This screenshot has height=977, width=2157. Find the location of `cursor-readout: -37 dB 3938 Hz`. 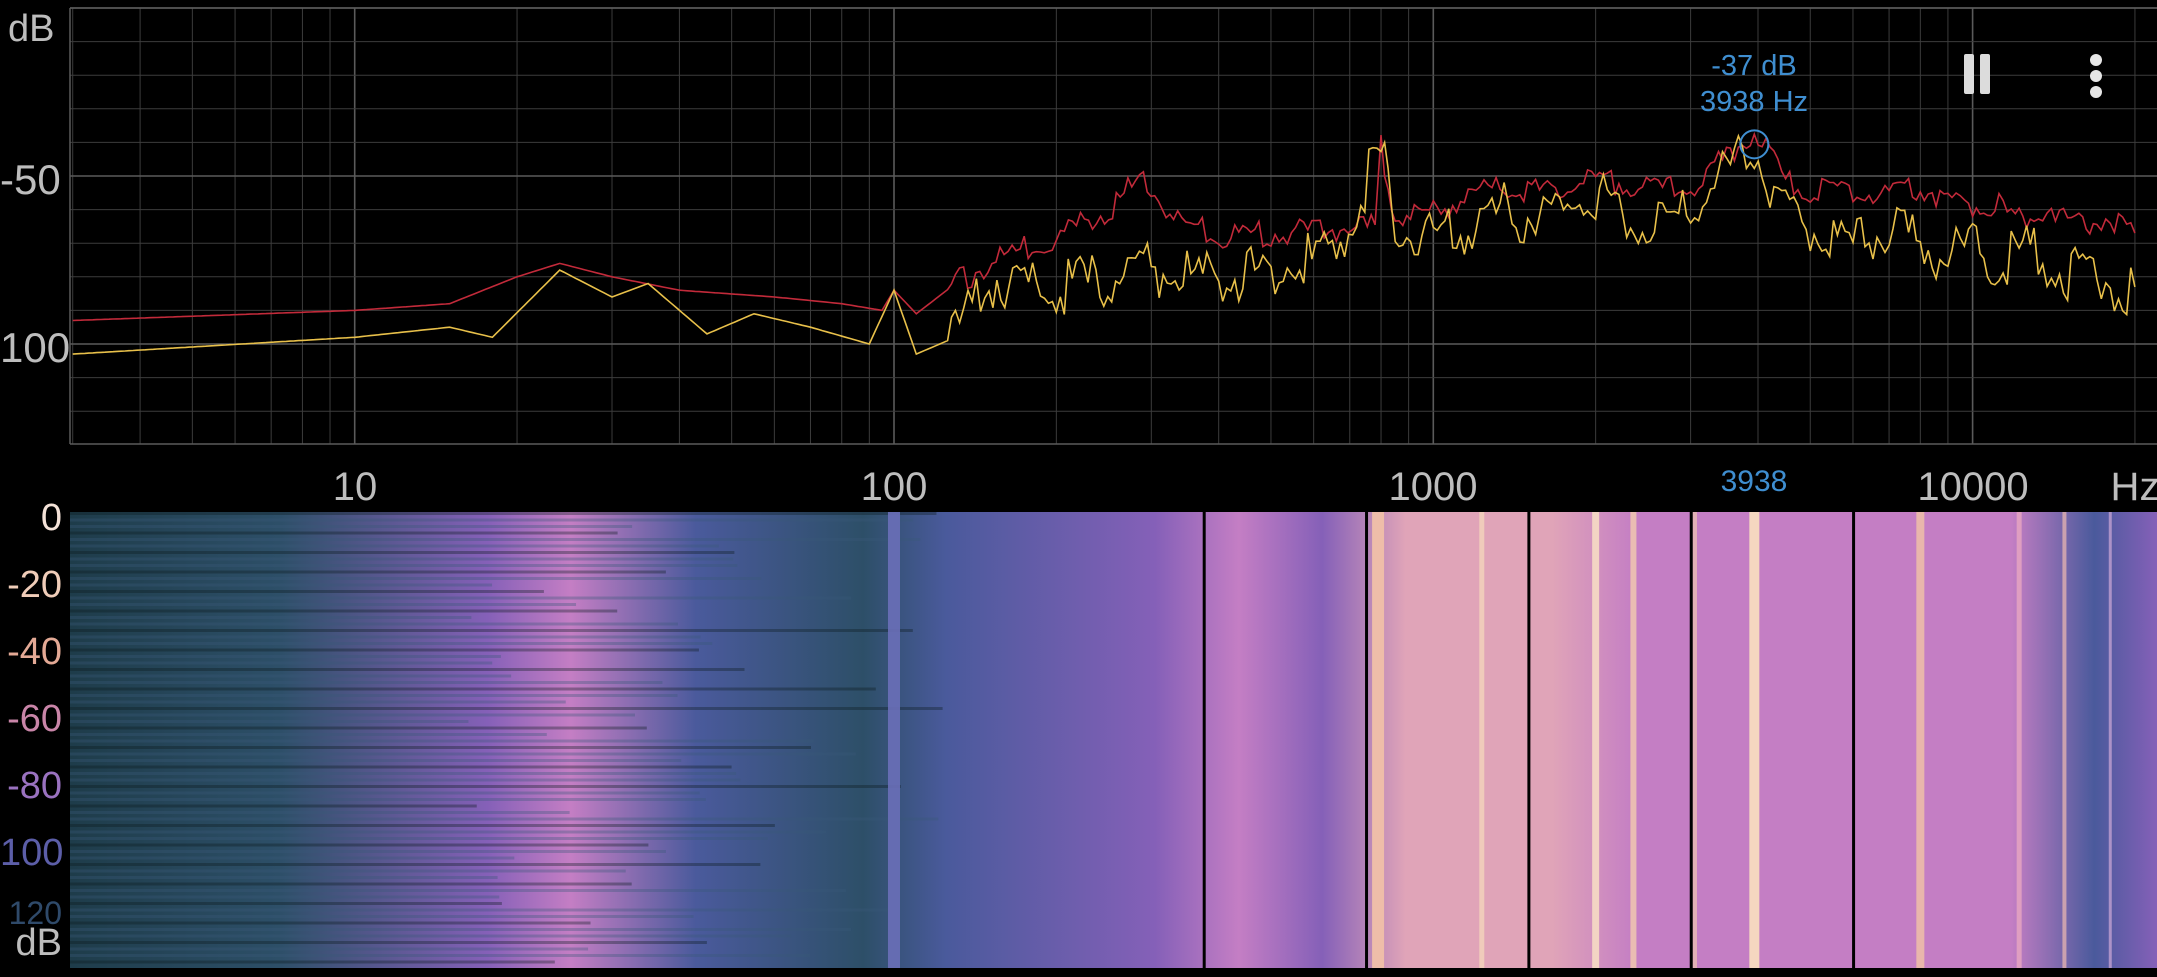

cursor-readout: -37 dB 3938 Hz is located at coordinates (1754, 84).